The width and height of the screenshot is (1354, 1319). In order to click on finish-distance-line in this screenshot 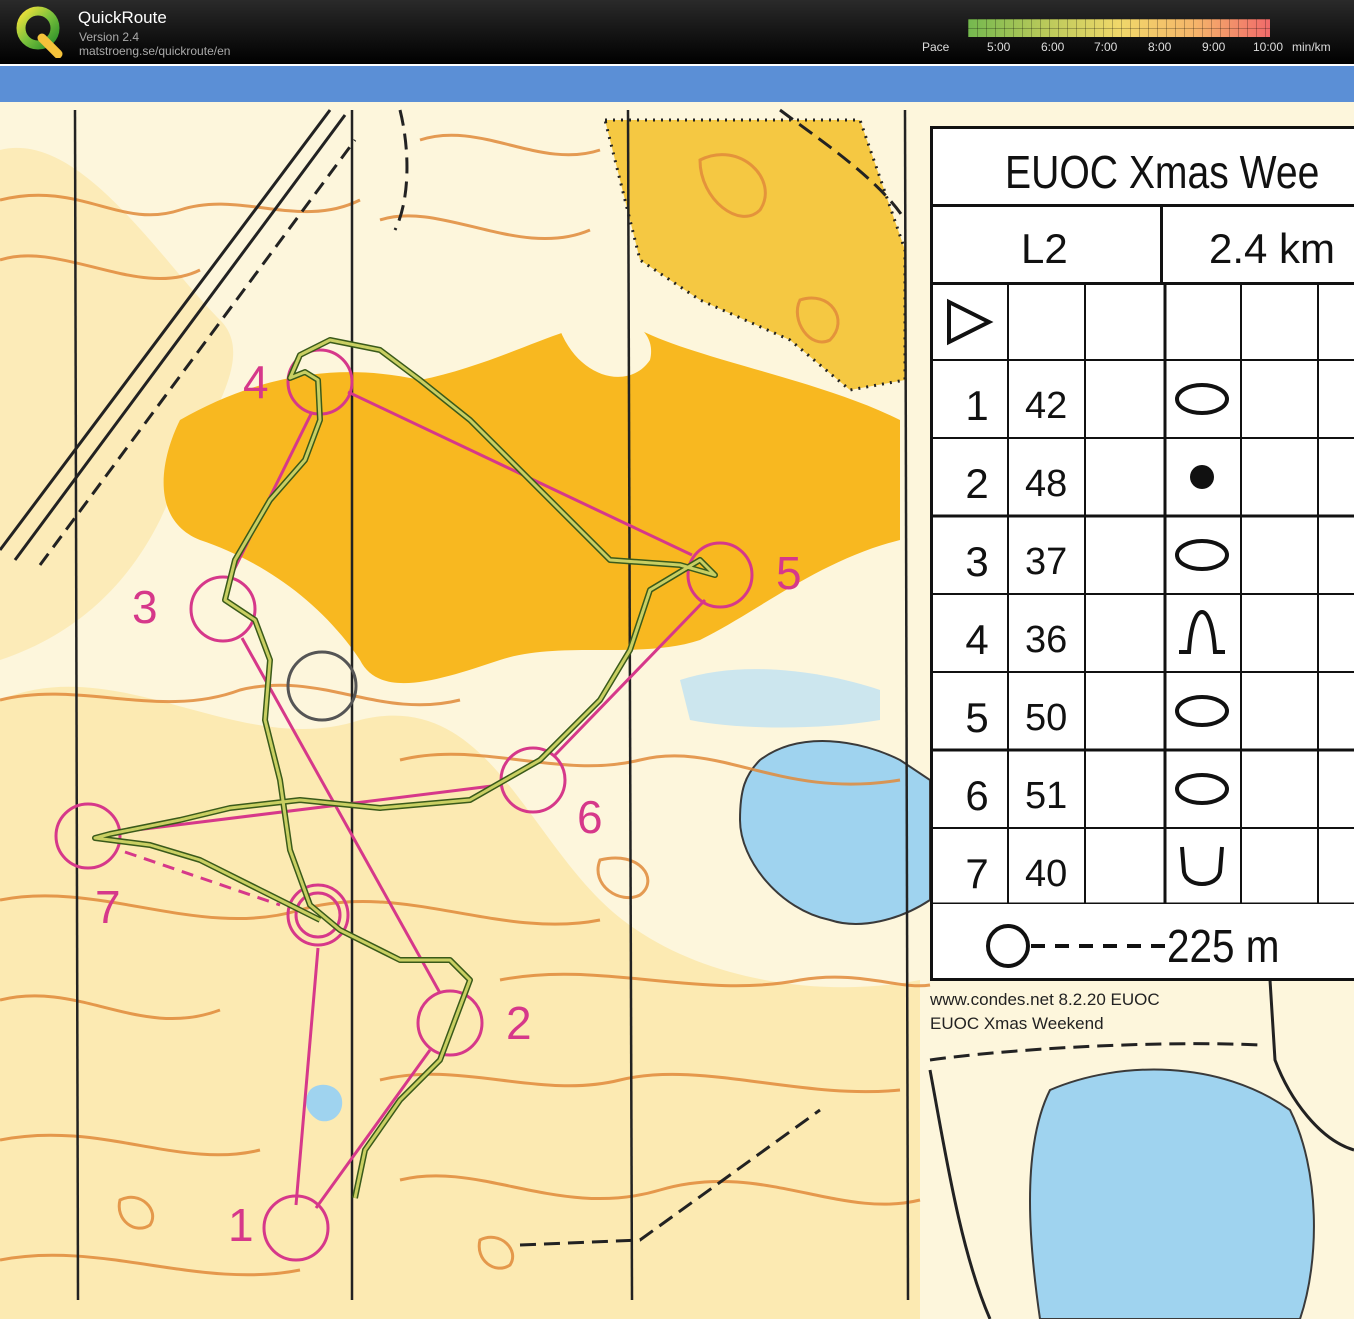, I will do `click(1077, 946)`.